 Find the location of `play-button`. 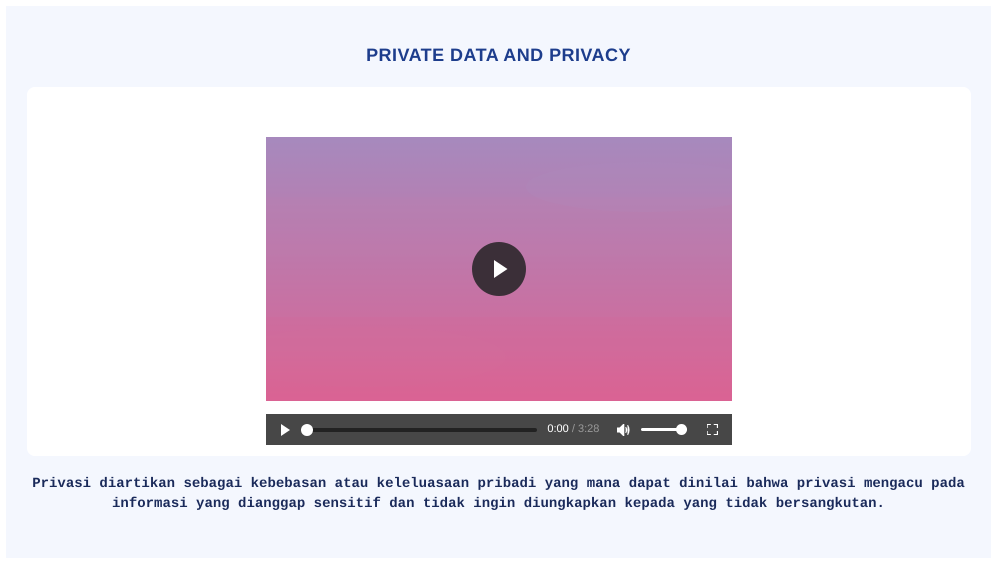

play-button is located at coordinates (286, 429).